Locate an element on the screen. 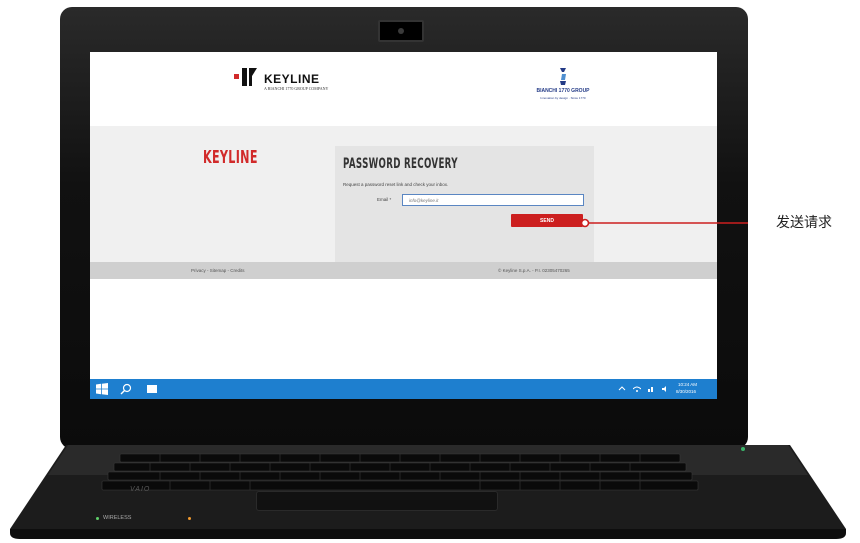 Image resolution: width=860 pixels, height=543 pixels. callout-label: 发送请求 is located at coordinates (804, 223).